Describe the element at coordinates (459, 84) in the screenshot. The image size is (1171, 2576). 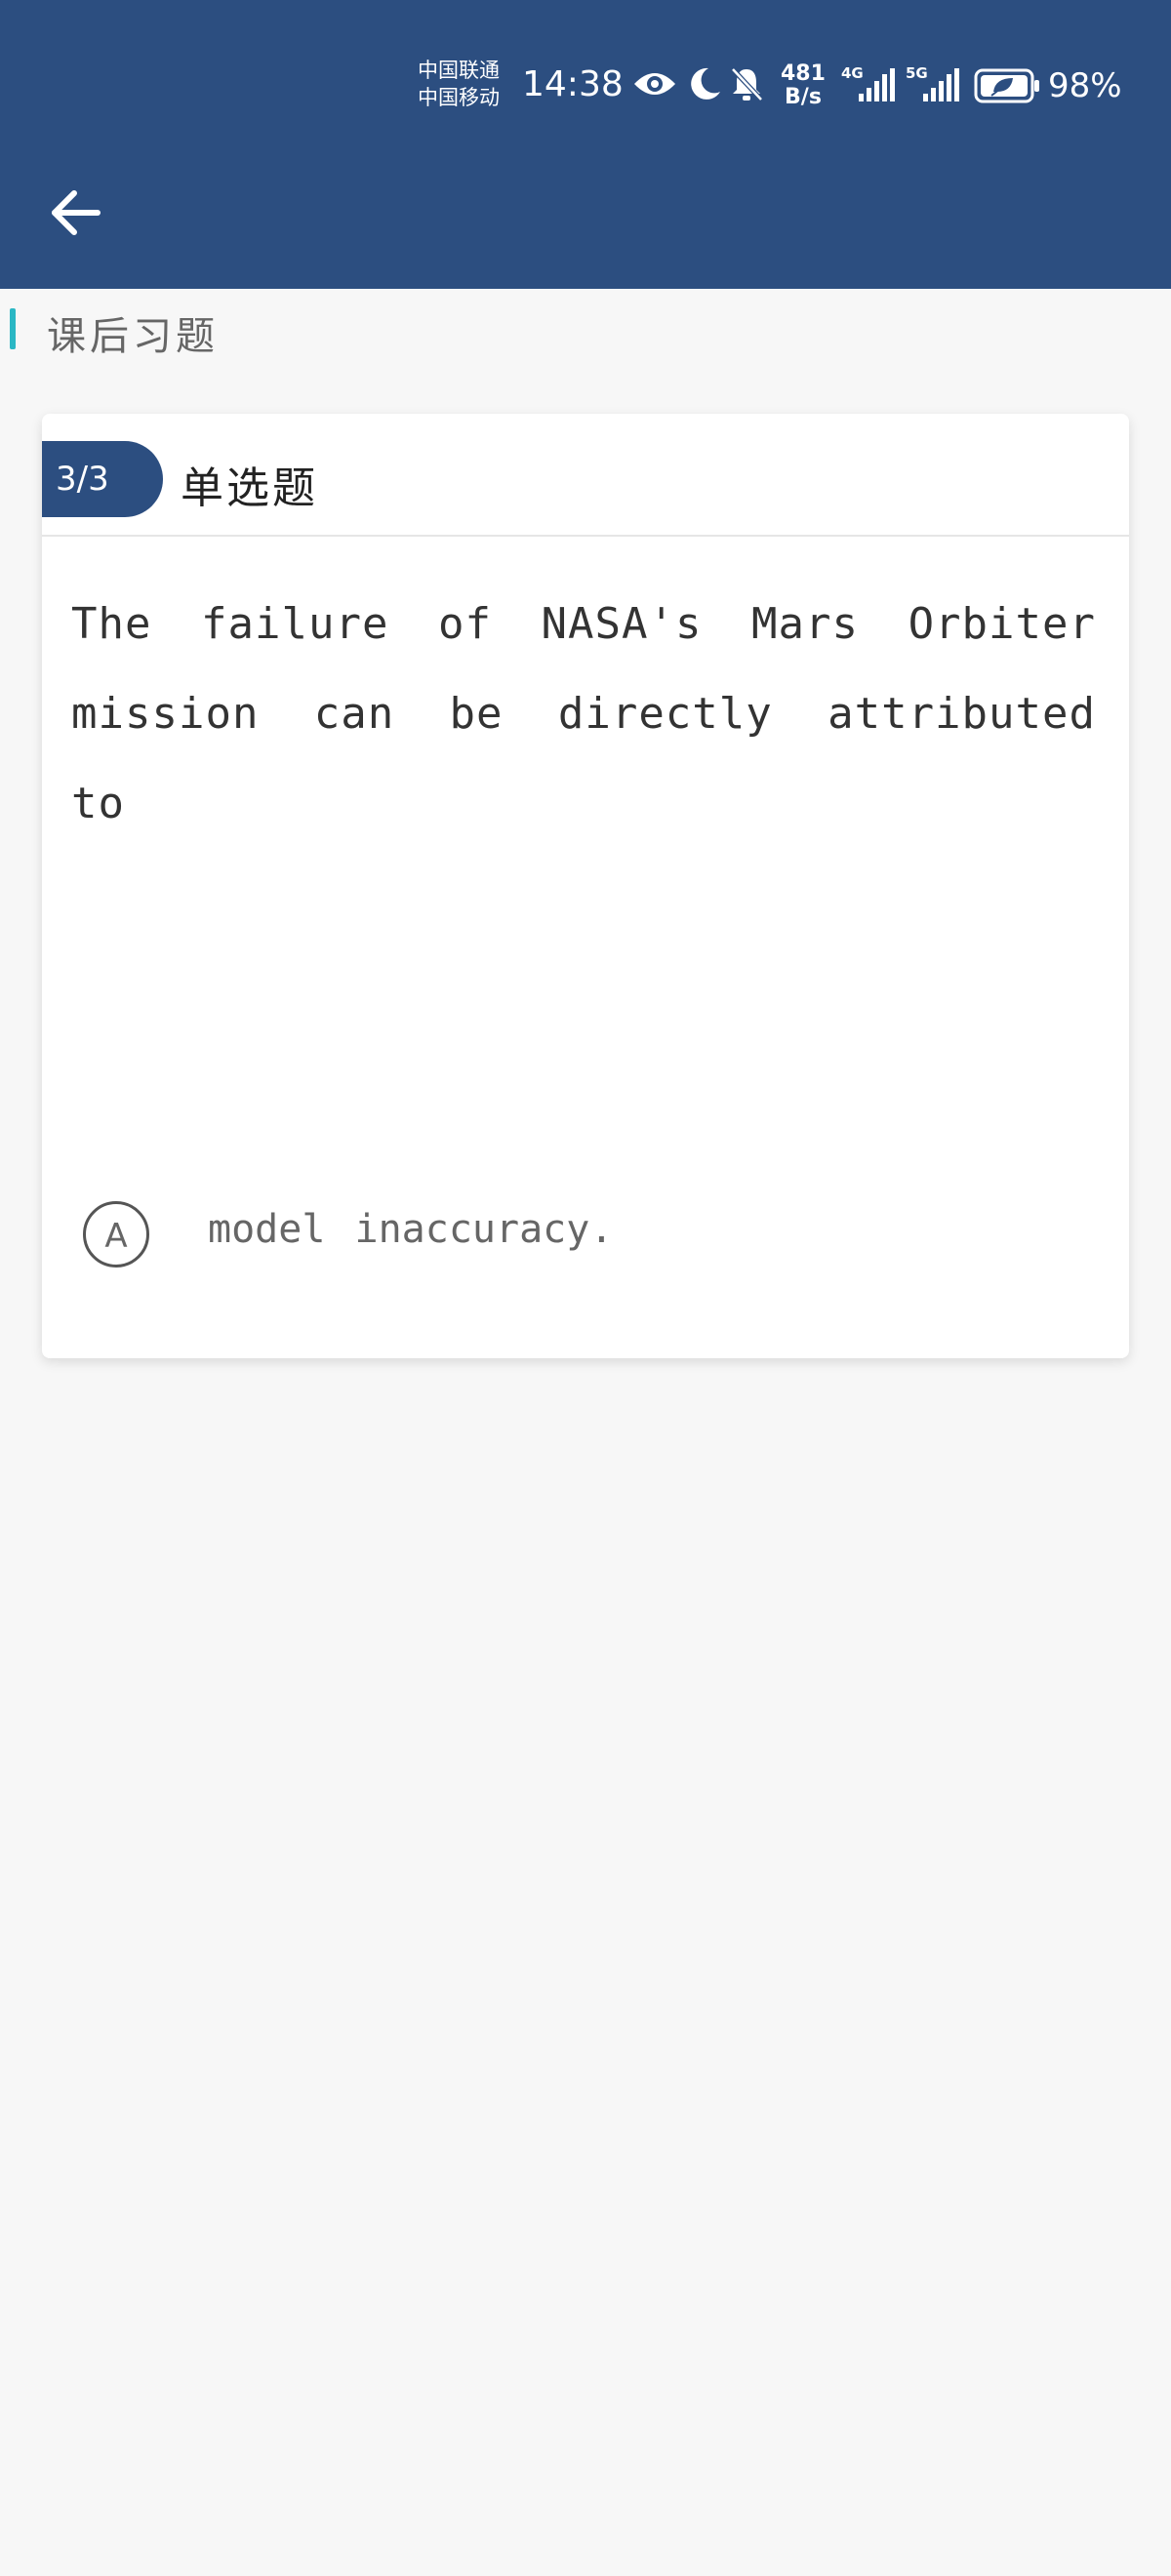
I see `carrier-info: 中国联通 中国移动` at that location.